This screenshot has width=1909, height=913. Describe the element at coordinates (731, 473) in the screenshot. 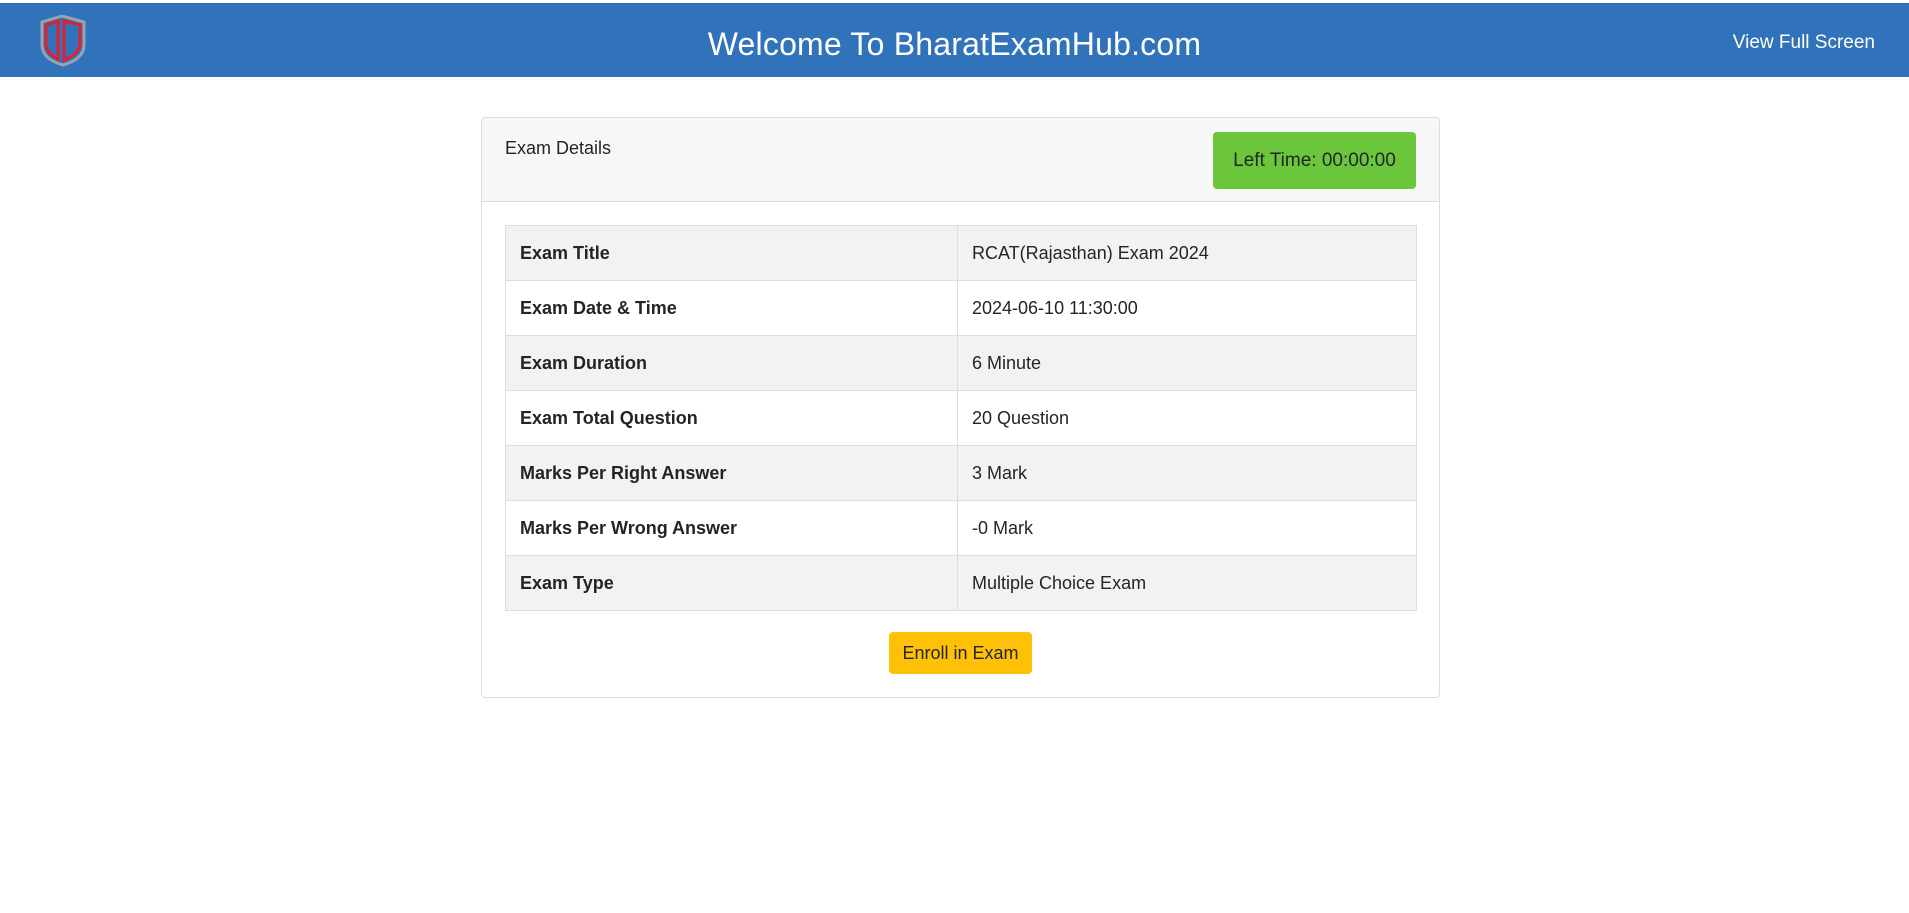

I see `marks-right-answer-label: Marks Per Right Answer` at that location.